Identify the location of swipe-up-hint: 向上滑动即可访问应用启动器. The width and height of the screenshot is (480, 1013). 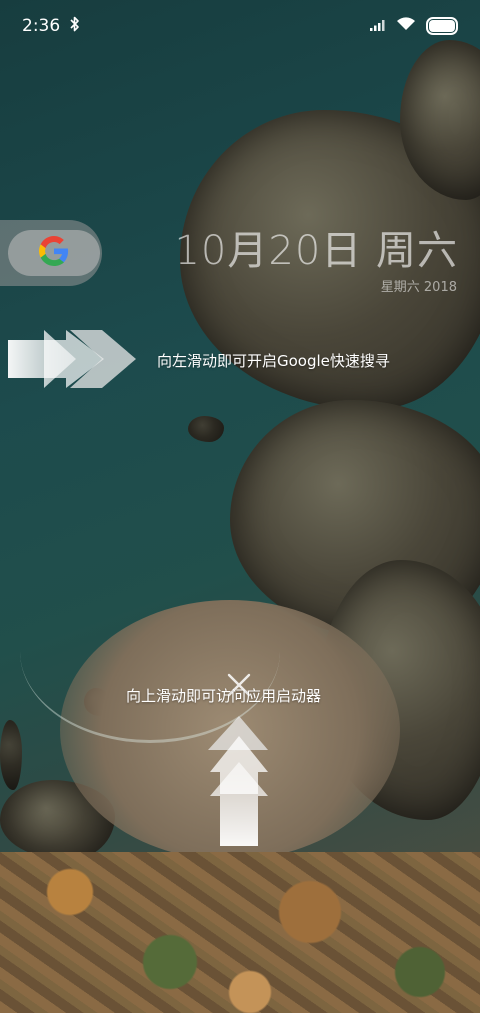
(224, 696).